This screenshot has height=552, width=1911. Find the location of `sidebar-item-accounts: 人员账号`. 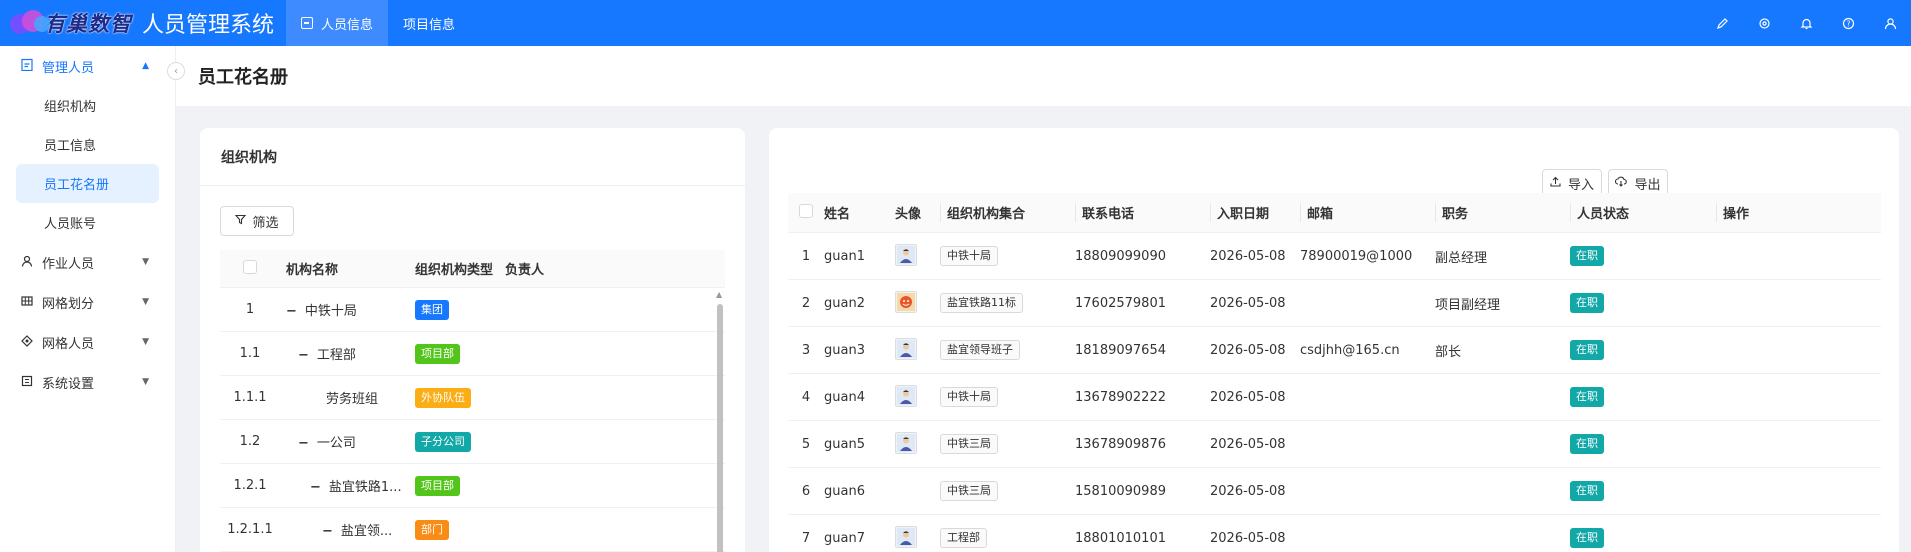

sidebar-item-accounts: 人员账号 is located at coordinates (87, 222).